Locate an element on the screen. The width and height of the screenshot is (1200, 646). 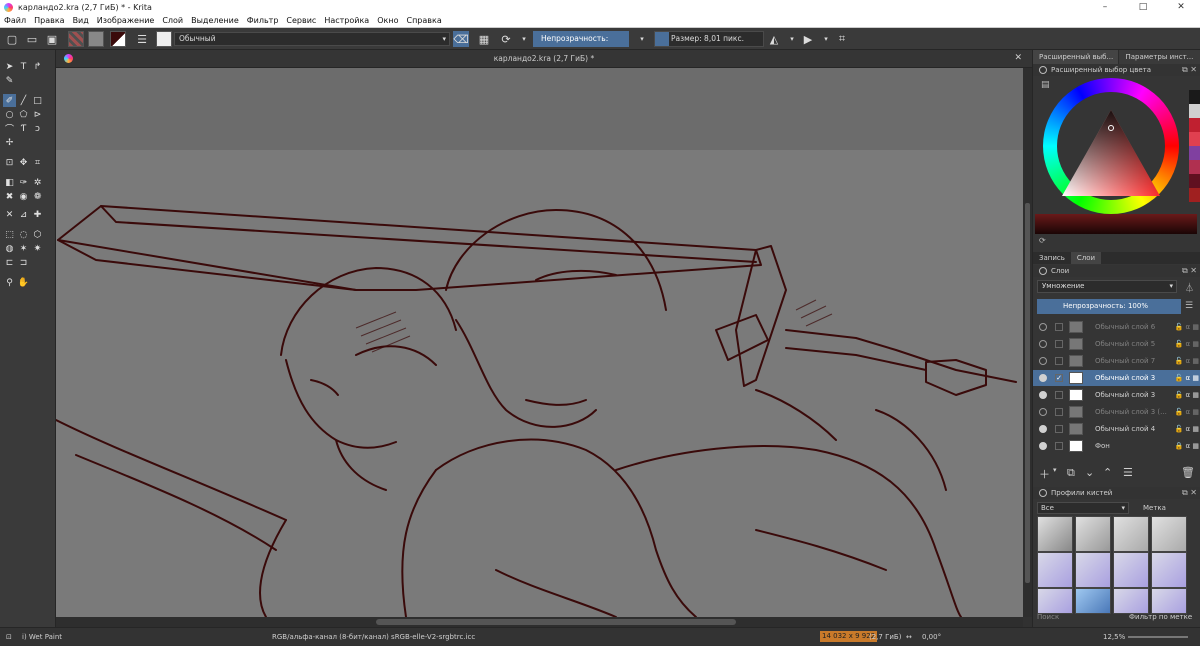
close-button: ✕ is located at coordinates (1181, 7).